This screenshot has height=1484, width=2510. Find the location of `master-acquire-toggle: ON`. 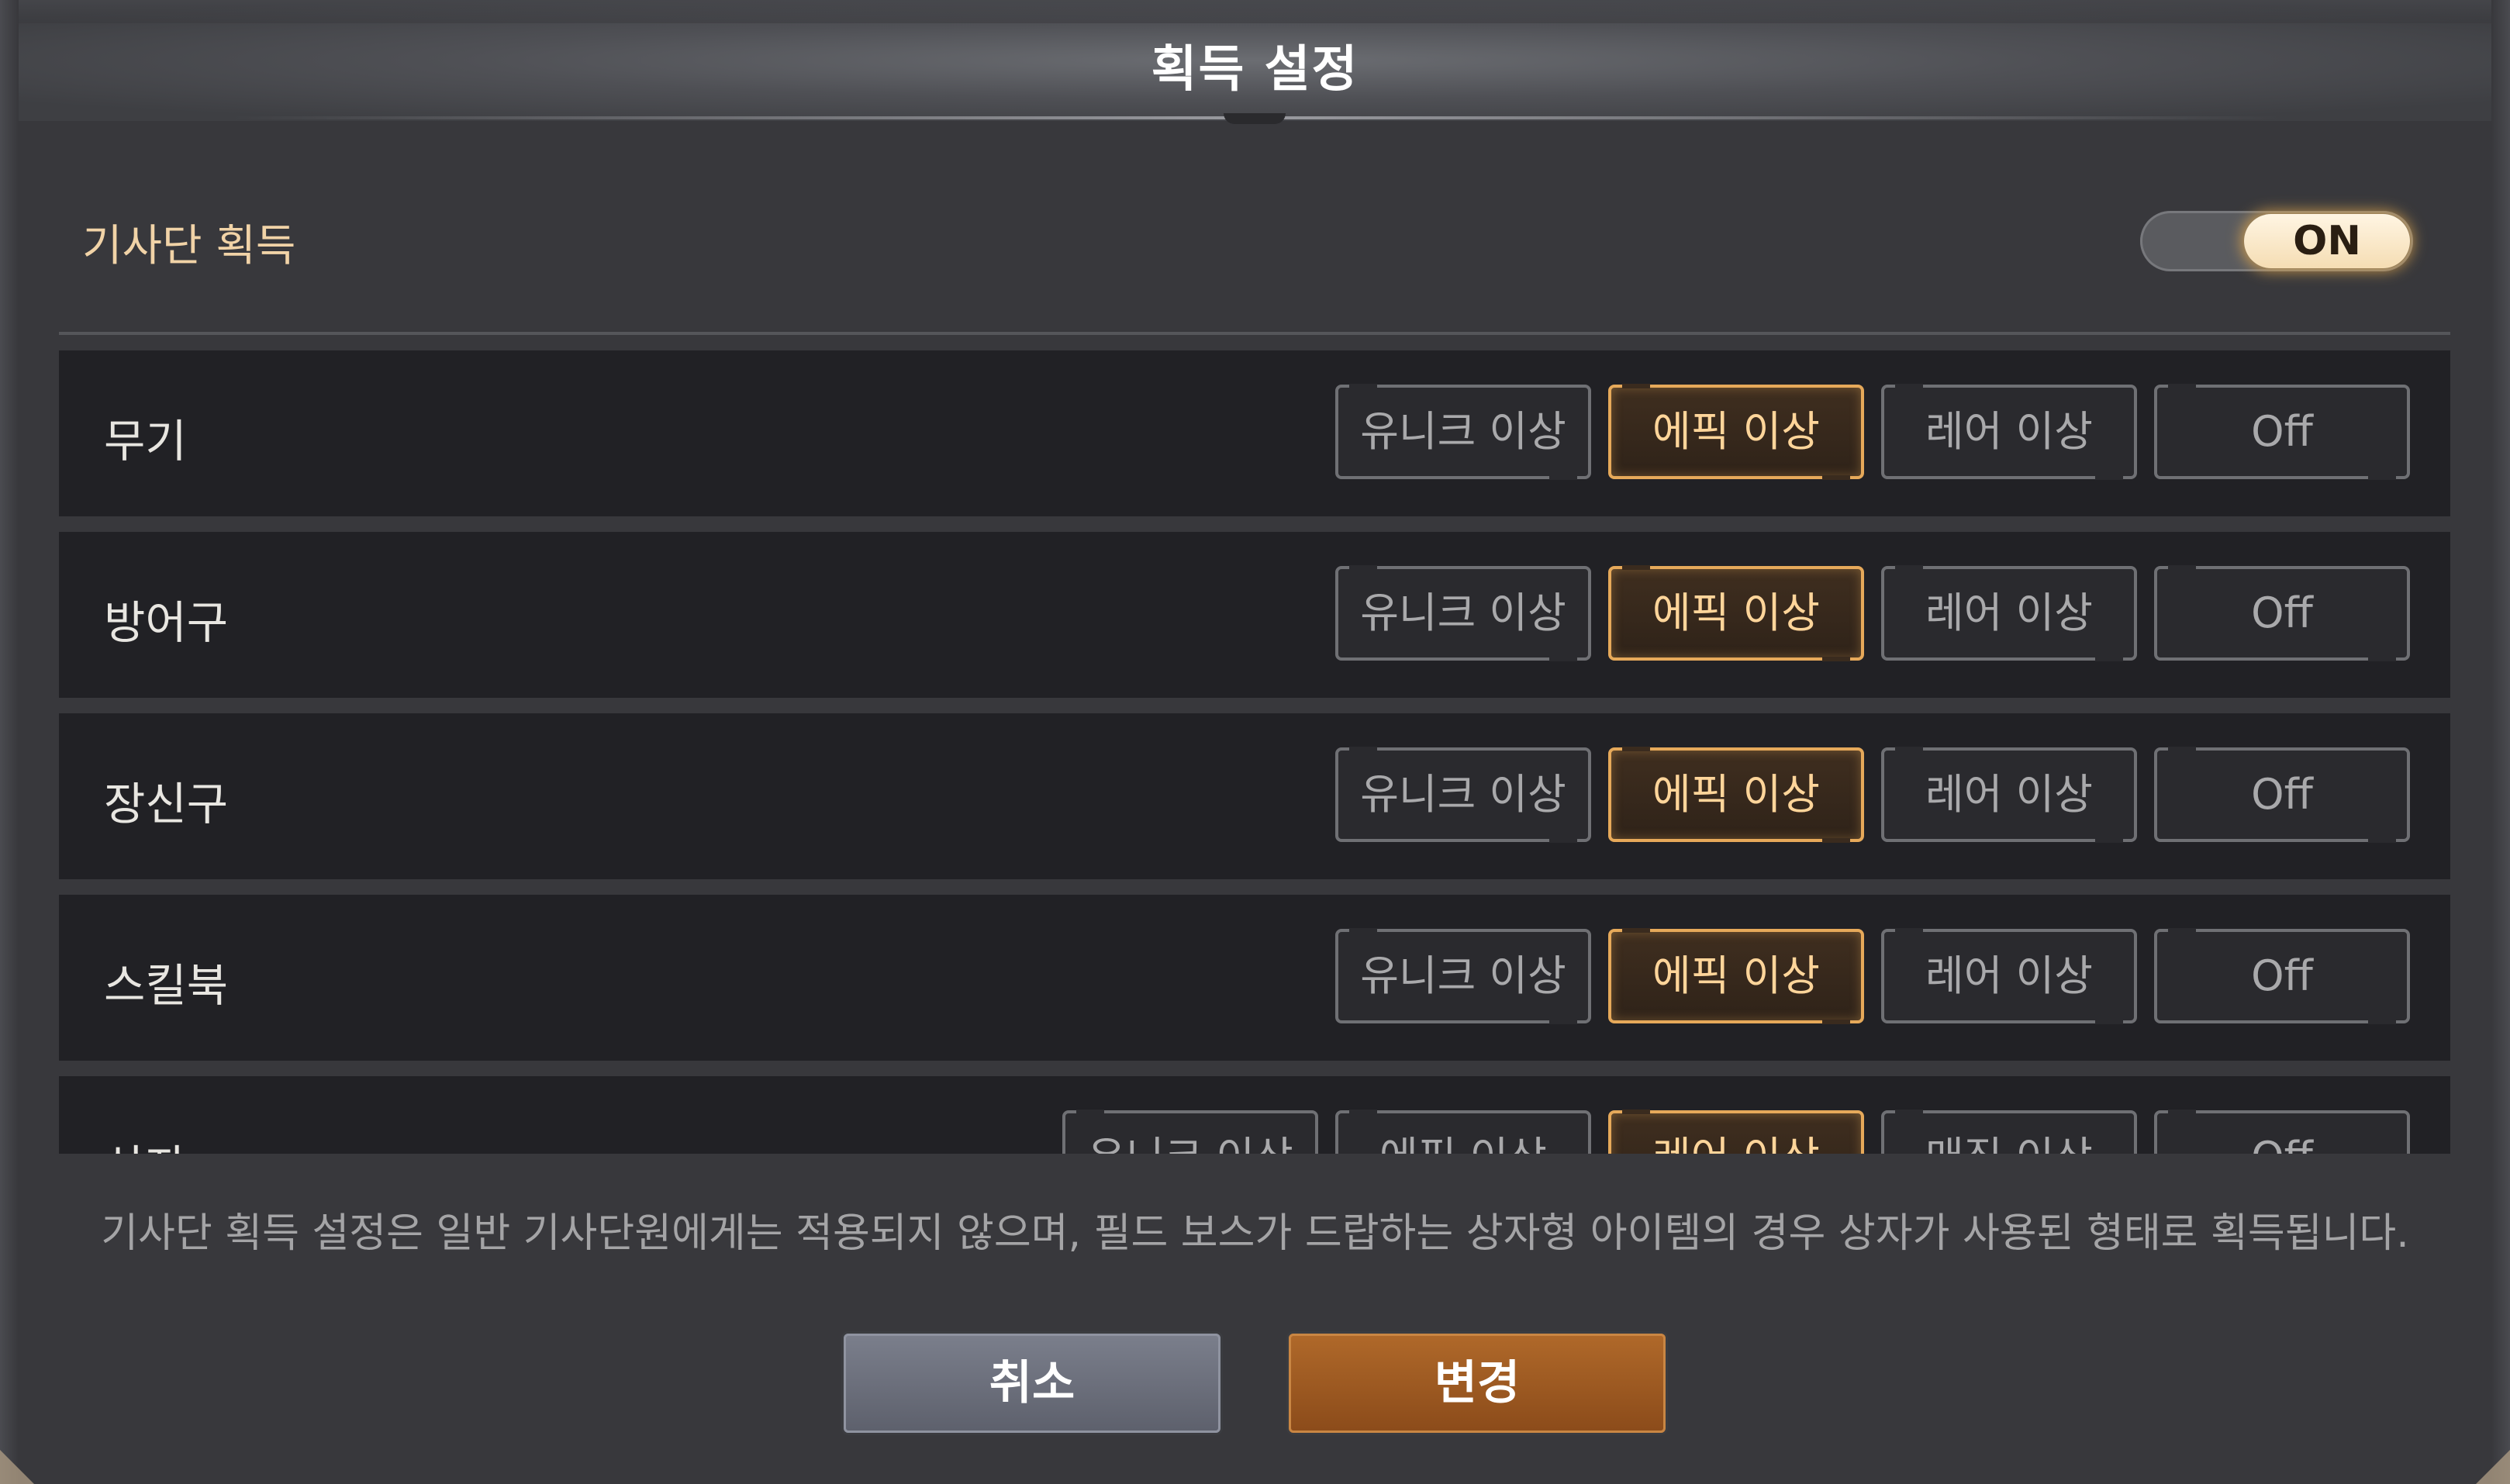

master-acquire-toggle: ON is located at coordinates (2277, 241).